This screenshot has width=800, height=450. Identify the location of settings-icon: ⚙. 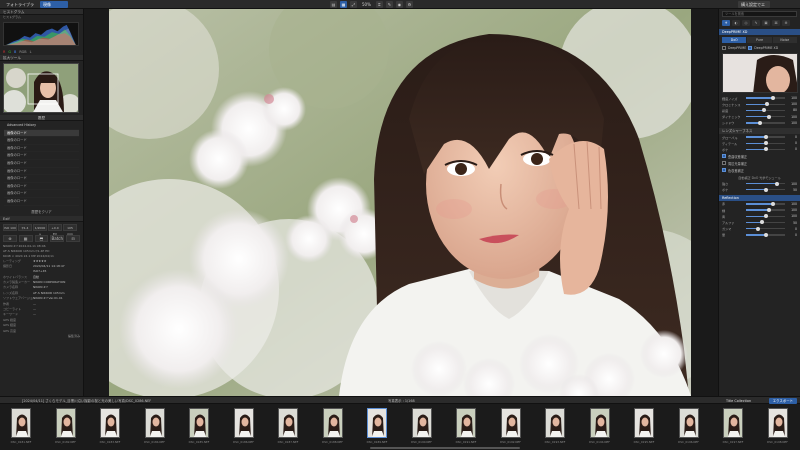
(786, 23).